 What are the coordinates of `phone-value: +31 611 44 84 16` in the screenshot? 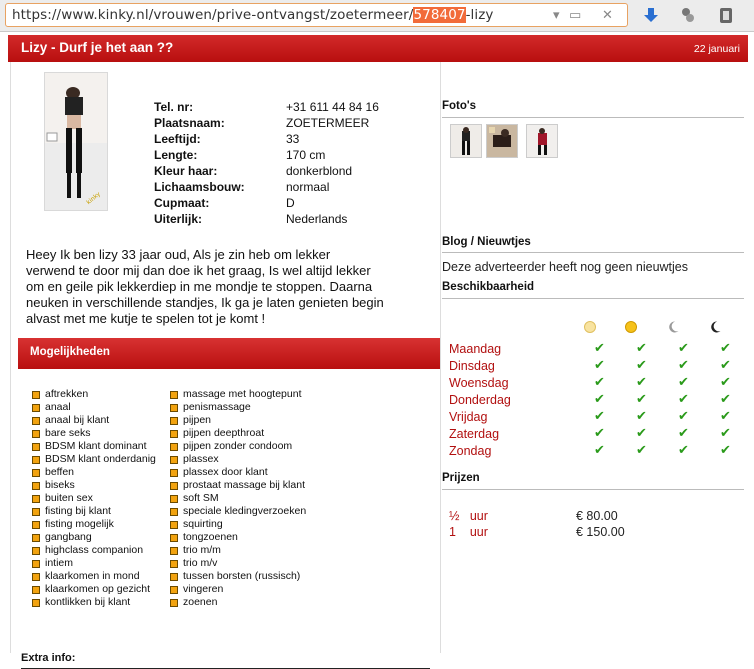 It's located at (332, 107).